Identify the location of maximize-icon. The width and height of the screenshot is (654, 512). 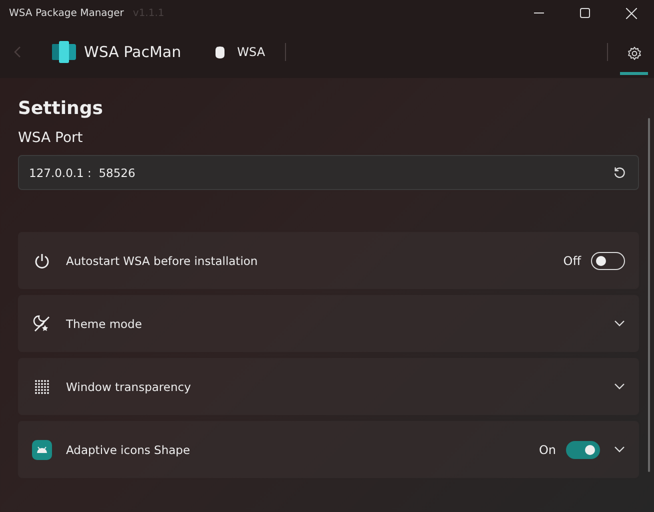
(585, 13).